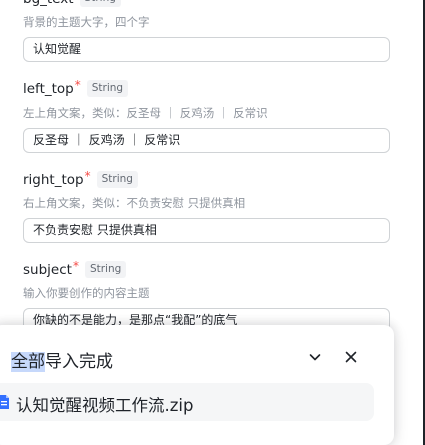 This screenshot has width=425, height=445. Describe the element at coordinates (48, 88) in the screenshot. I see `left-top-param-name: left_top` at that location.